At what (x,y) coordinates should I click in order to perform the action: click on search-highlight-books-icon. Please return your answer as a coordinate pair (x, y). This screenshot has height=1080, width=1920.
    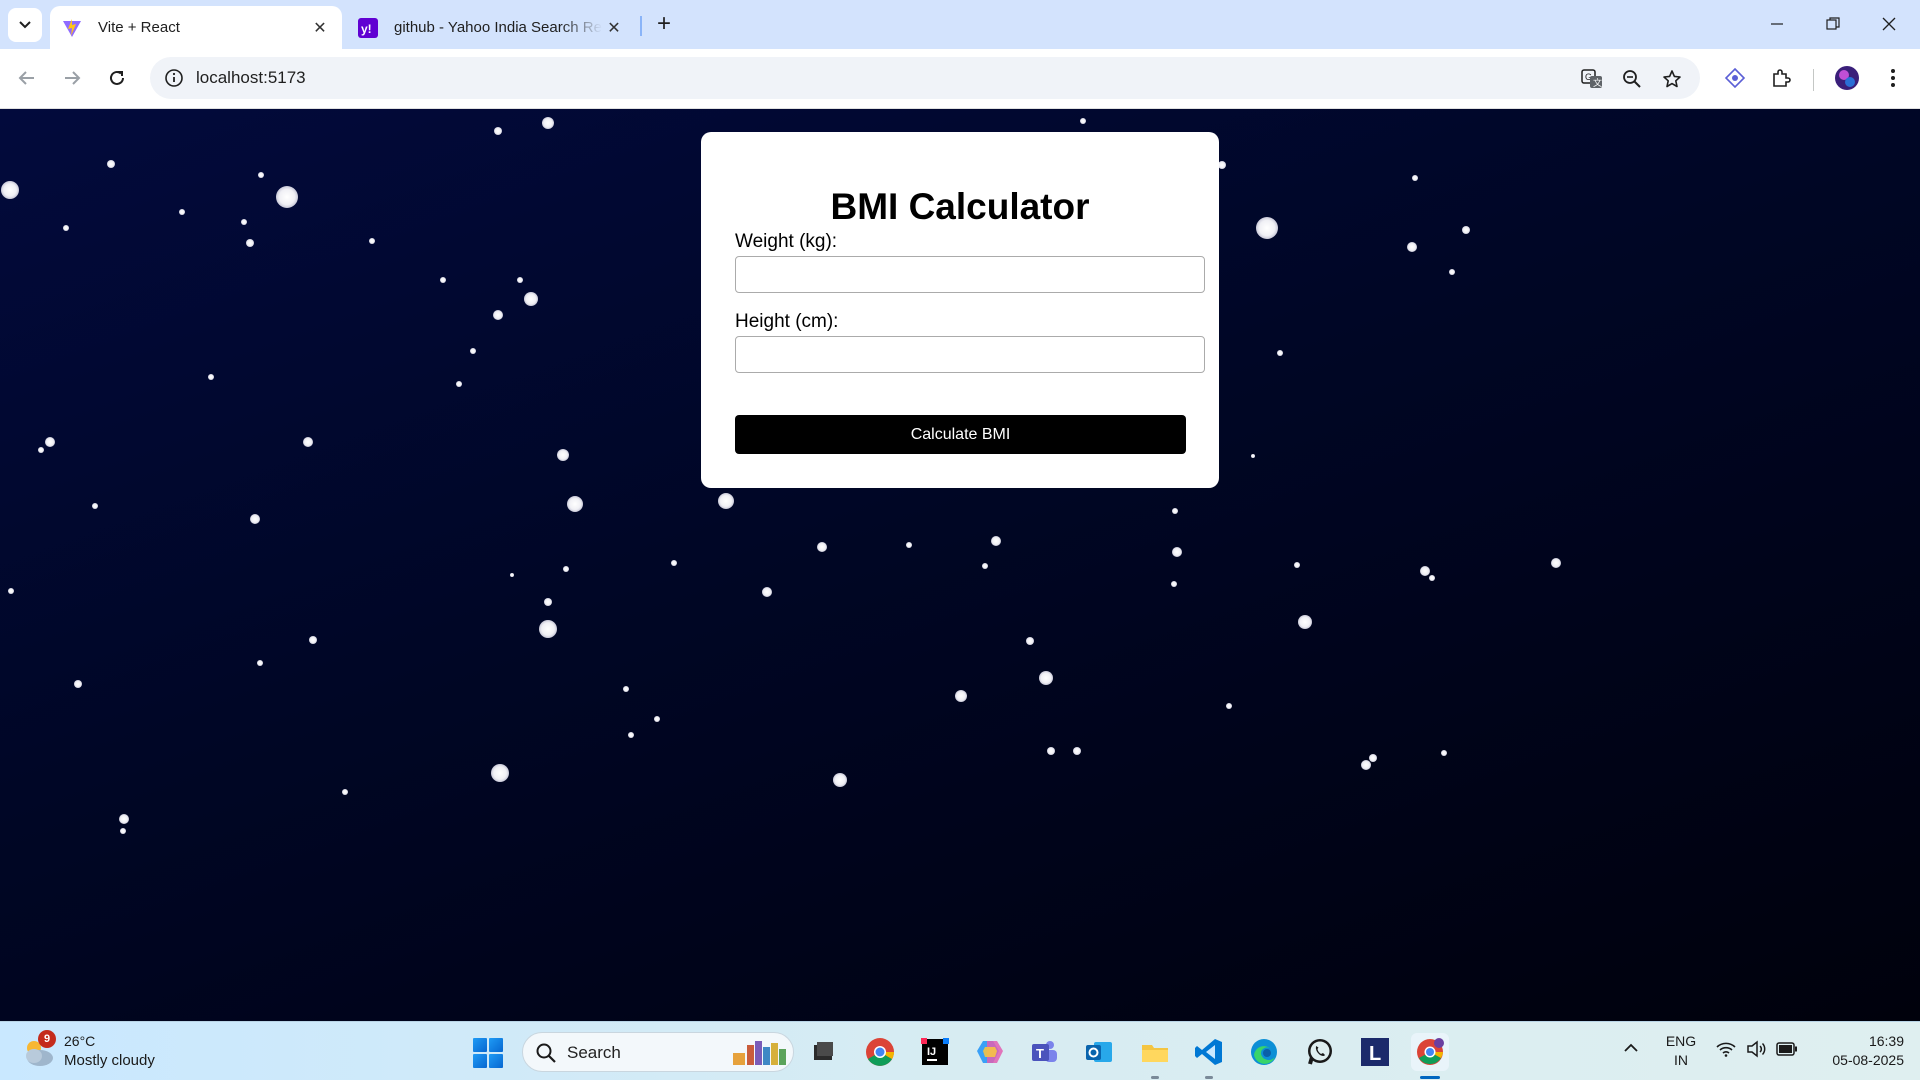
    Looking at the image, I should click on (759, 1053).